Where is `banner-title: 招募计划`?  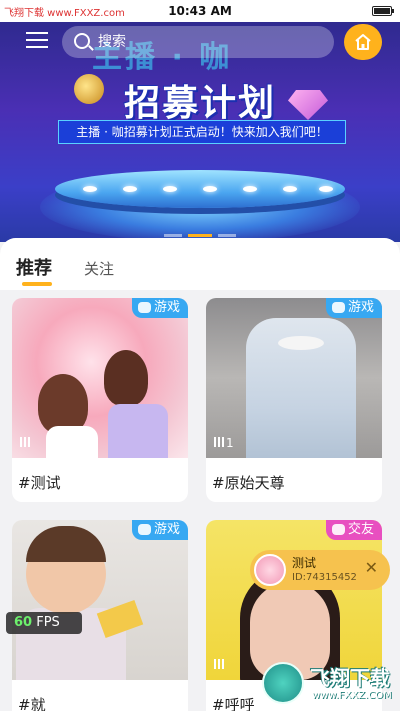
banner-title: 招募计划 is located at coordinates (199, 103).